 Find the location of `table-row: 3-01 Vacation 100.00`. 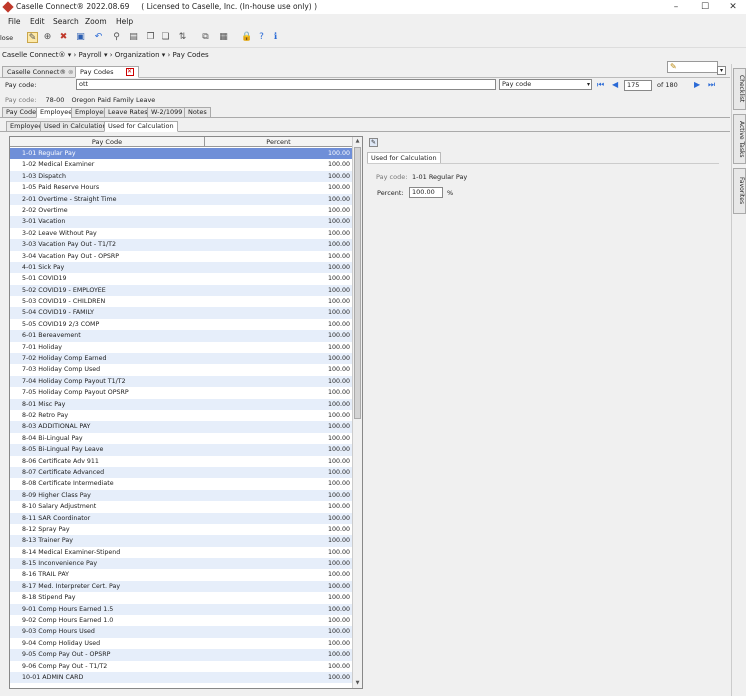

table-row: 3-01 Vacation 100.00 is located at coordinates (181, 222).